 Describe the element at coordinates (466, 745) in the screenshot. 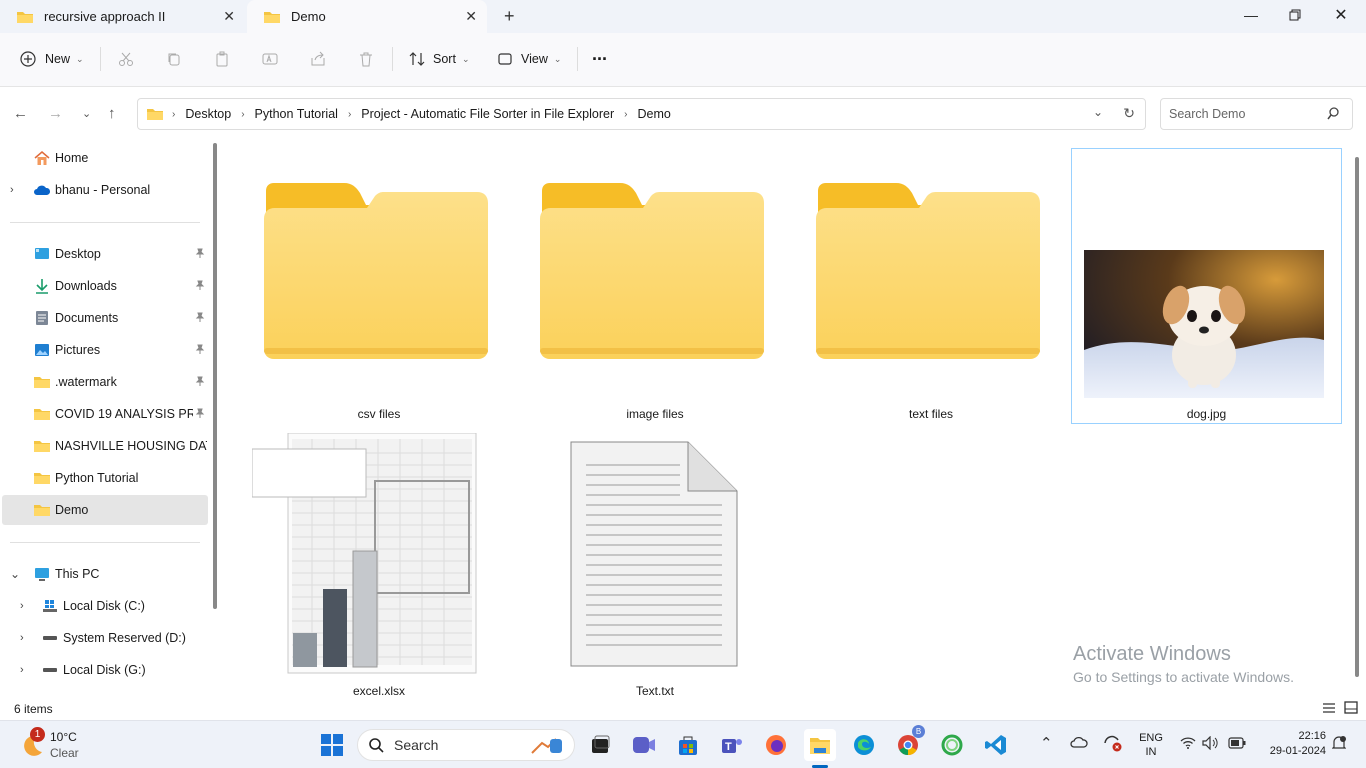

I see `taskbar-search: Search` at that location.